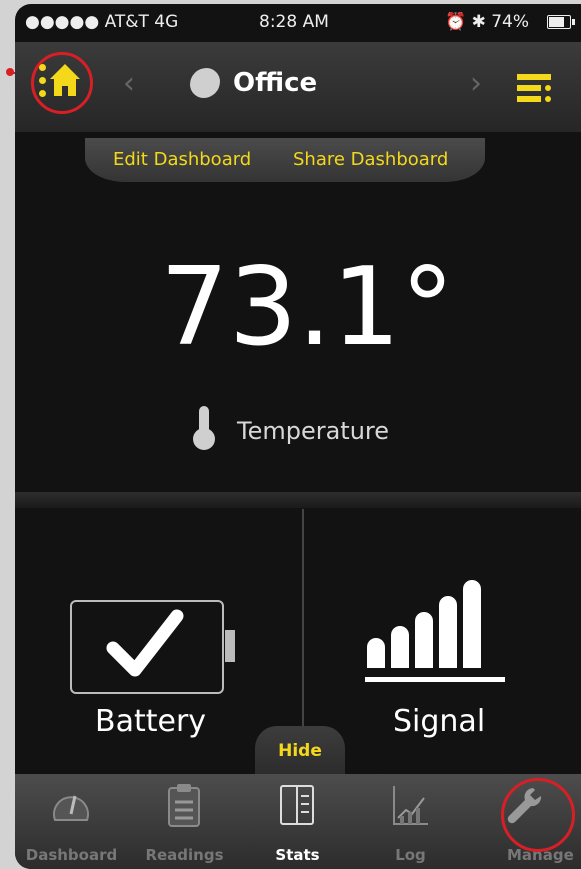  Describe the element at coordinates (476, 83) in the screenshot. I see `next-location-button: ›` at that location.